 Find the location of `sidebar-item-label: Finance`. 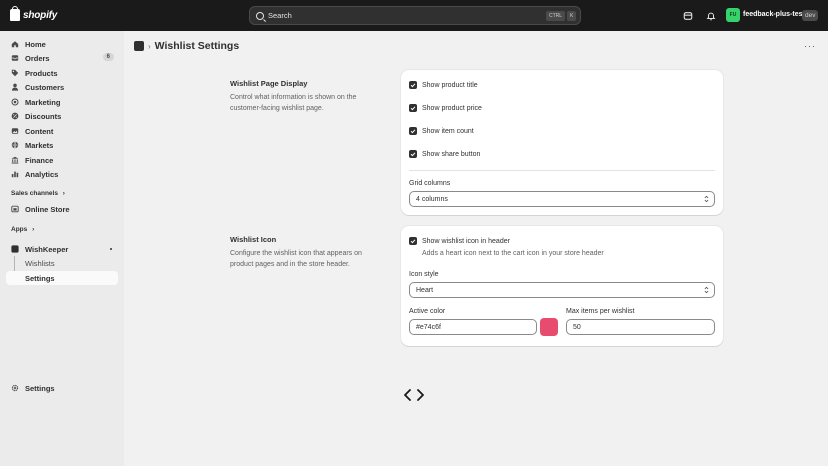

sidebar-item-label: Finance is located at coordinates (39, 160).